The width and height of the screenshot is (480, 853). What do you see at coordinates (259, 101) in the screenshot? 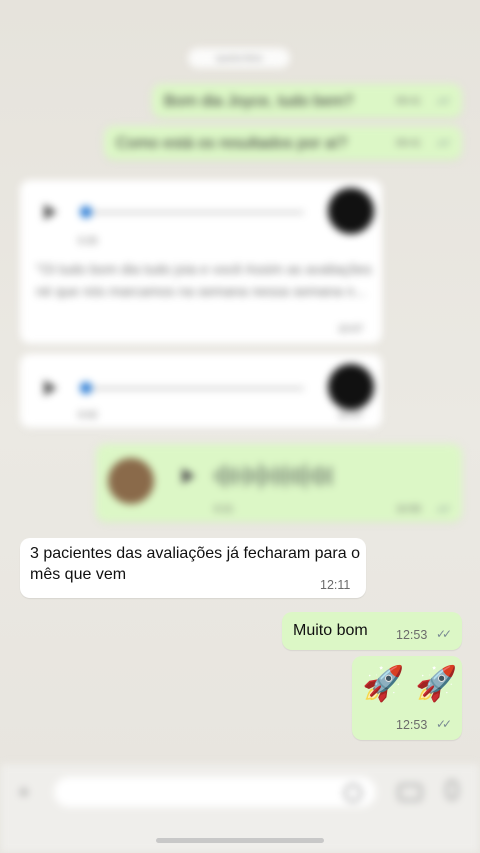
I see `message-text: Bom dia Joyce, tudo bem?` at bounding box center [259, 101].